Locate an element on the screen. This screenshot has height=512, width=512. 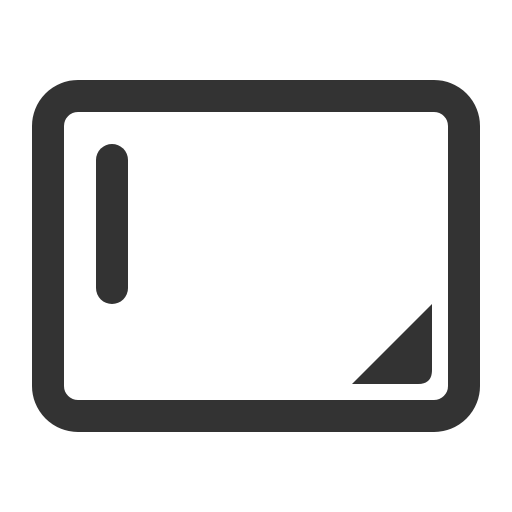
corner-fold-triangle is located at coordinates (392, 344).